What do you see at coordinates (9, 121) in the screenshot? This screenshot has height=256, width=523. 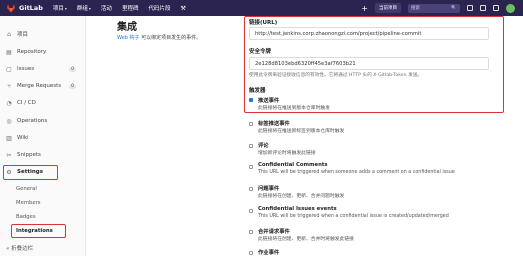 I see `cloud-gear-icon: ◎` at bounding box center [9, 121].